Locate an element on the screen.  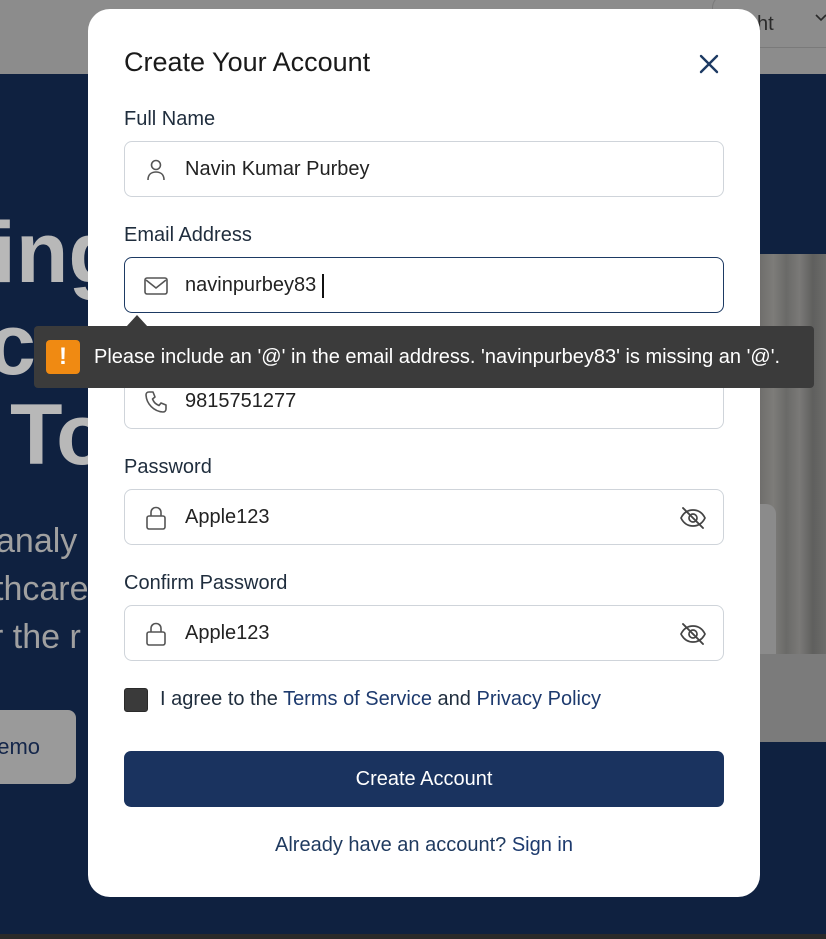
chevron-down-icon is located at coordinates (820, 18).